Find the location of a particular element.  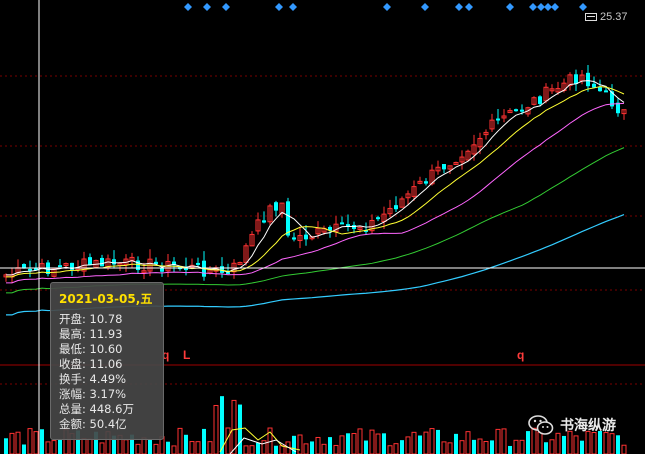

tooltip-close: 收盘: 11.06 is located at coordinates (91, 364).